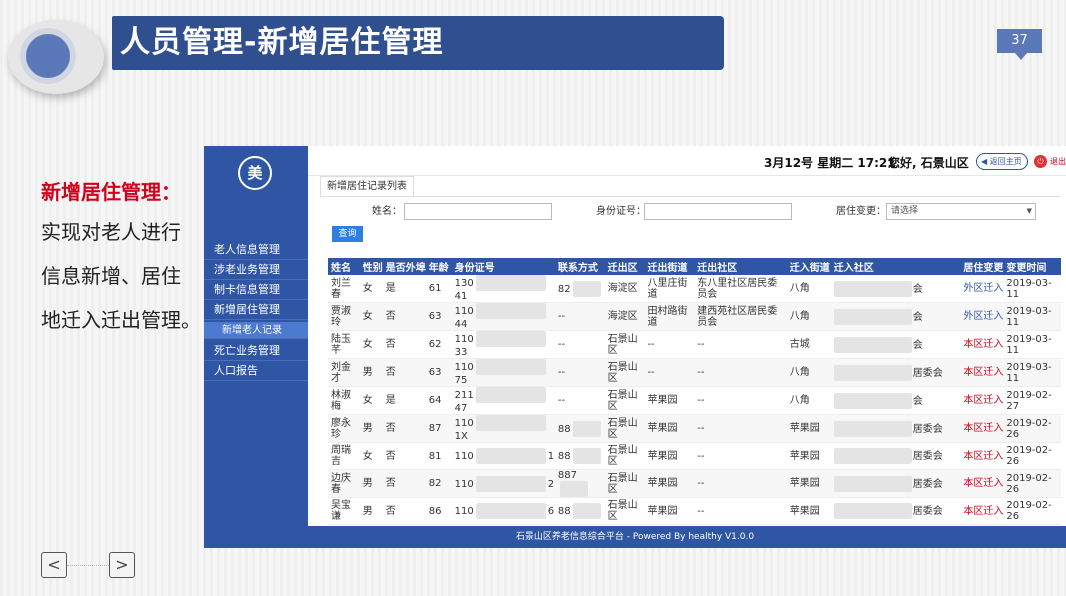  I want to click on name-input, so click(478, 211).